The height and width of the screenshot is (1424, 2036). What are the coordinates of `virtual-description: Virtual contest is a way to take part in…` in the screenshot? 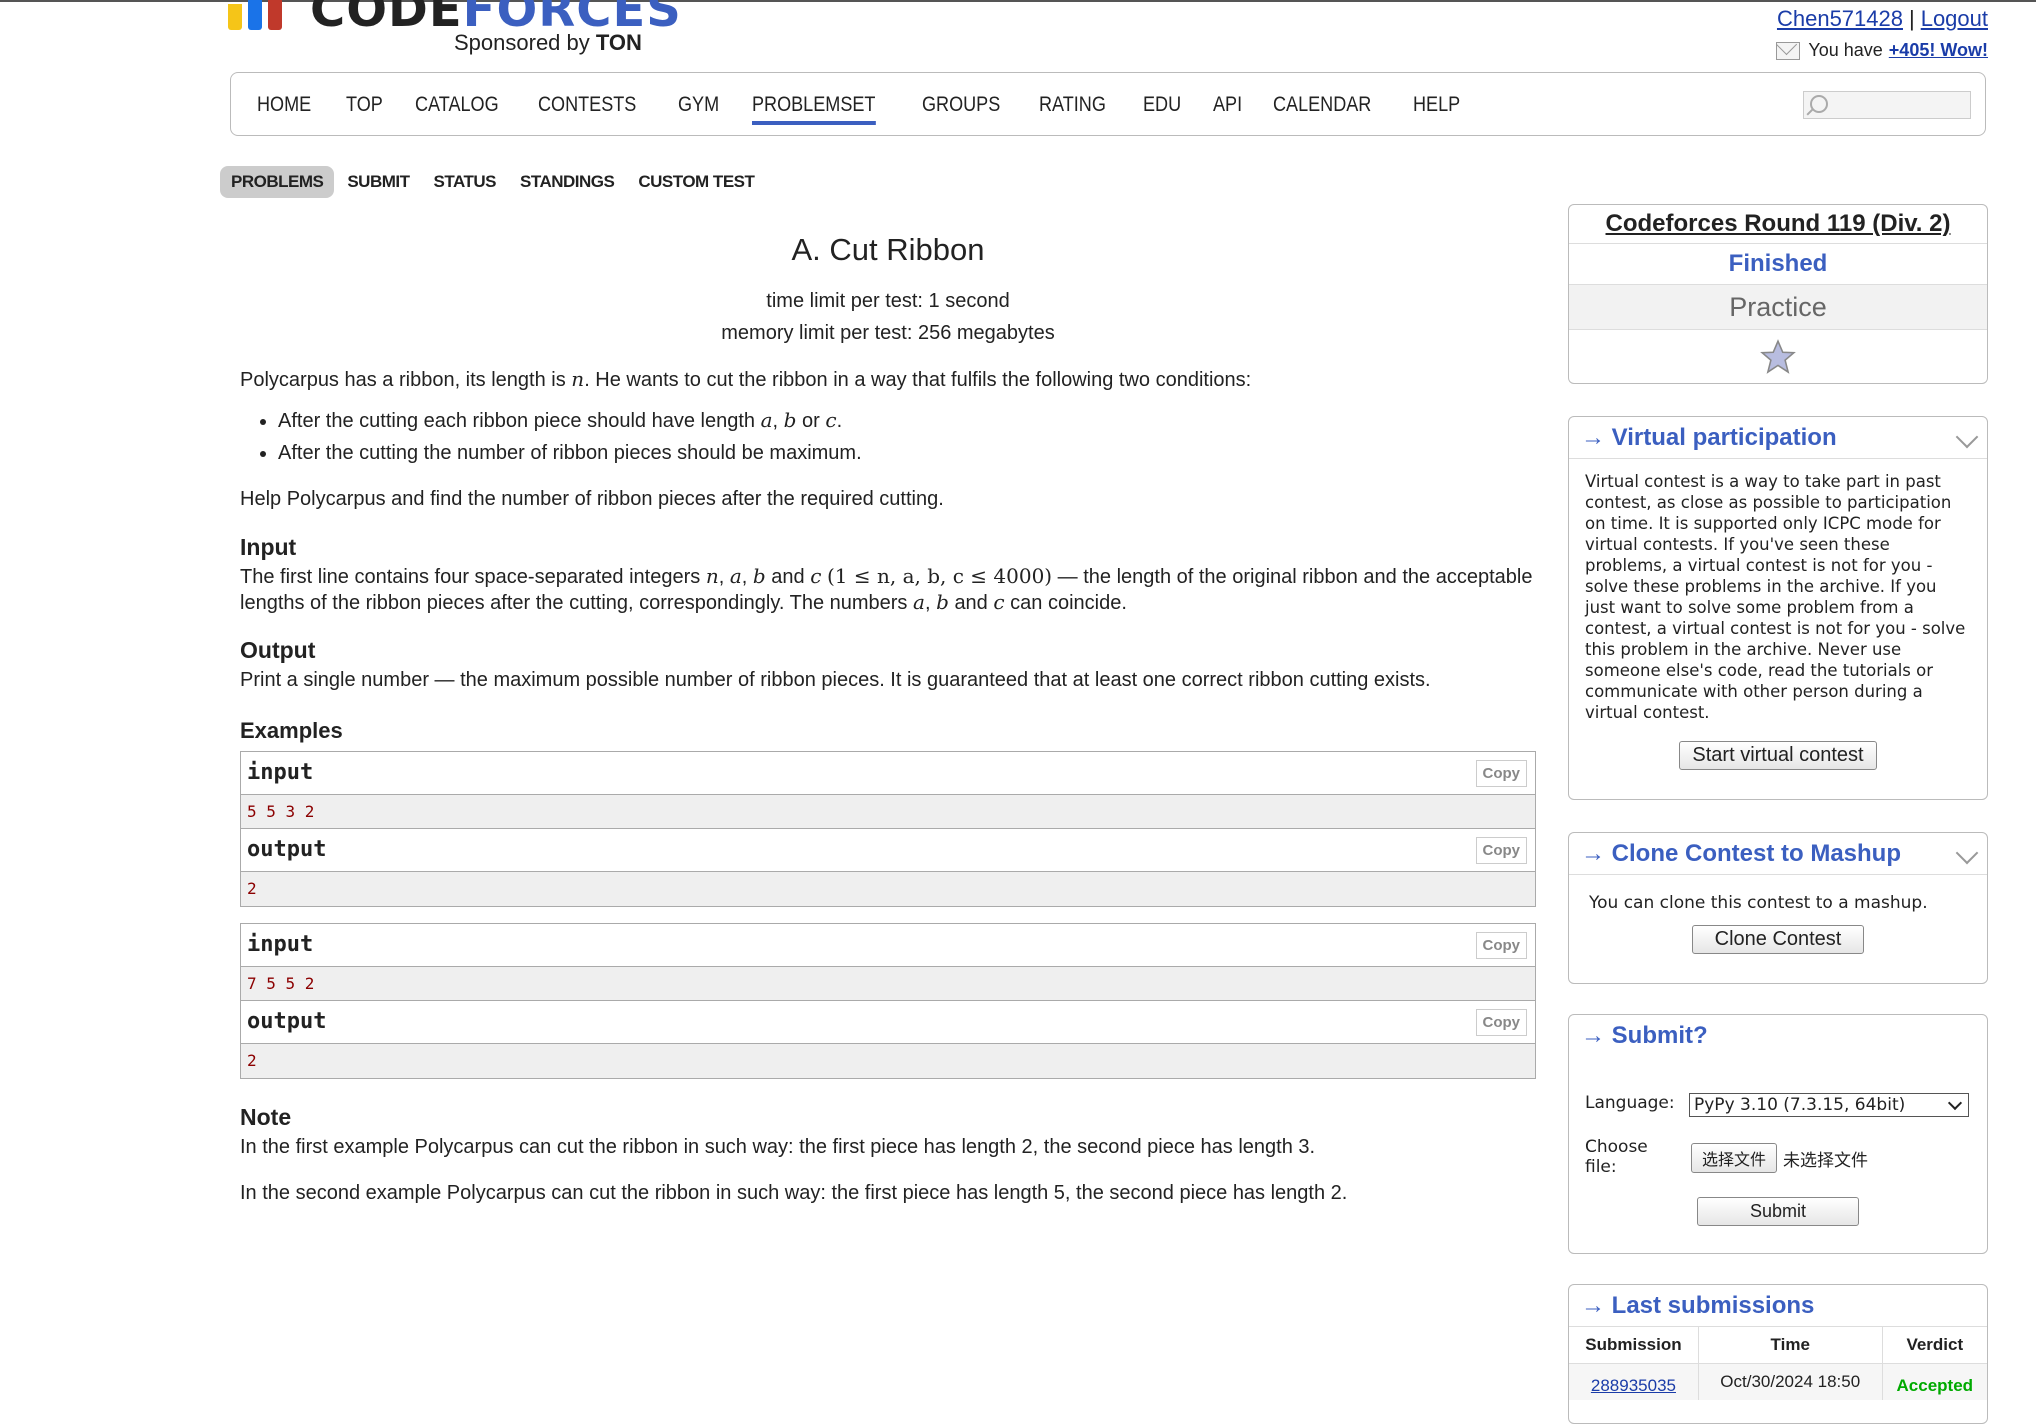 It's located at (1775, 597).